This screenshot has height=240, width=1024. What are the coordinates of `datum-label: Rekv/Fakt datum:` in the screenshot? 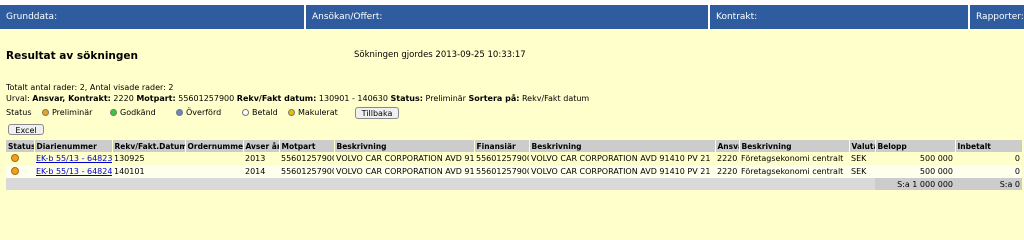 It's located at (276, 98).